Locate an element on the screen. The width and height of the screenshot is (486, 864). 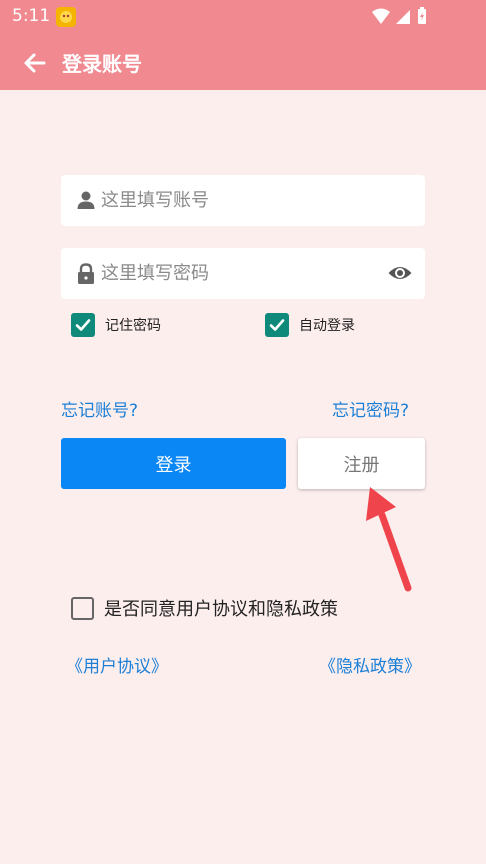
back-arrow-icon is located at coordinates (35, 63).